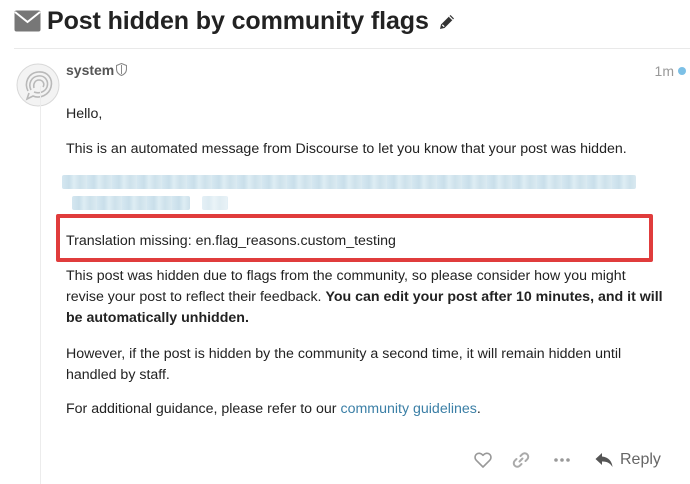 The height and width of the screenshot is (484, 690). What do you see at coordinates (27, 21) in the screenshot?
I see `envelope-icon` at bounding box center [27, 21].